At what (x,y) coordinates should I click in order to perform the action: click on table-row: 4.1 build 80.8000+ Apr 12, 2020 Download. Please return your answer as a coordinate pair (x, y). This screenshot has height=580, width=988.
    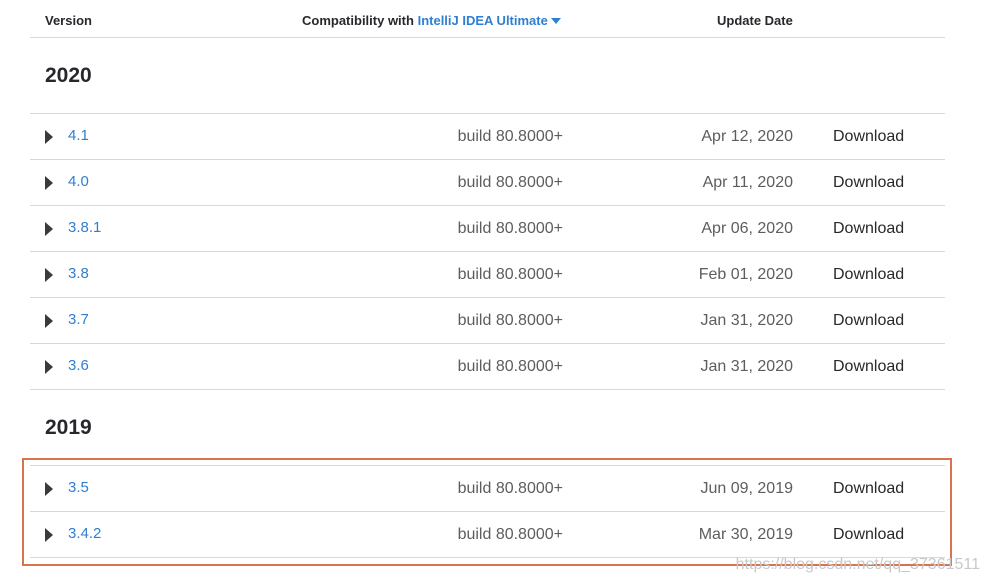
    Looking at the image, I should click on (487, 137).